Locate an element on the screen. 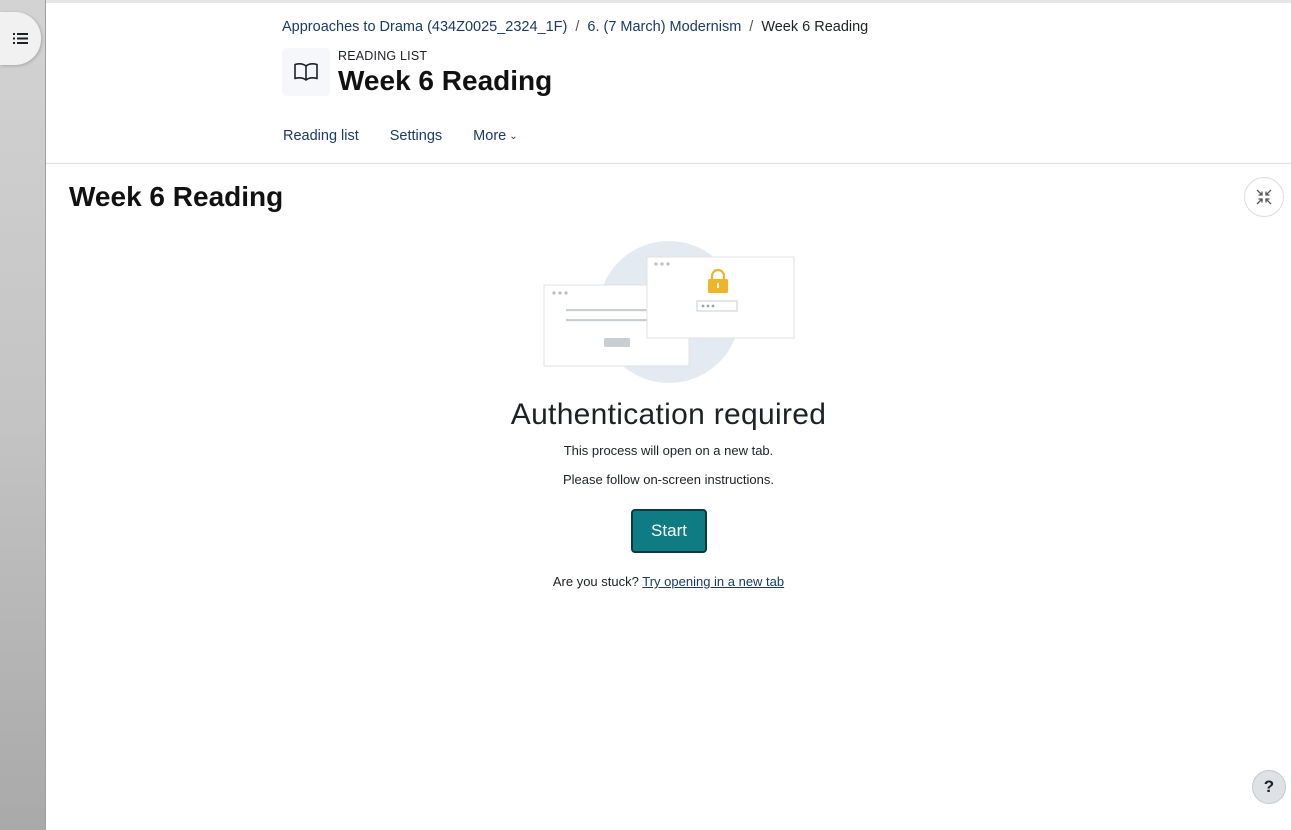 This screenshot has height=830, width=1291. activity-type-label: READING LIST is located at coordinates (383, 56).